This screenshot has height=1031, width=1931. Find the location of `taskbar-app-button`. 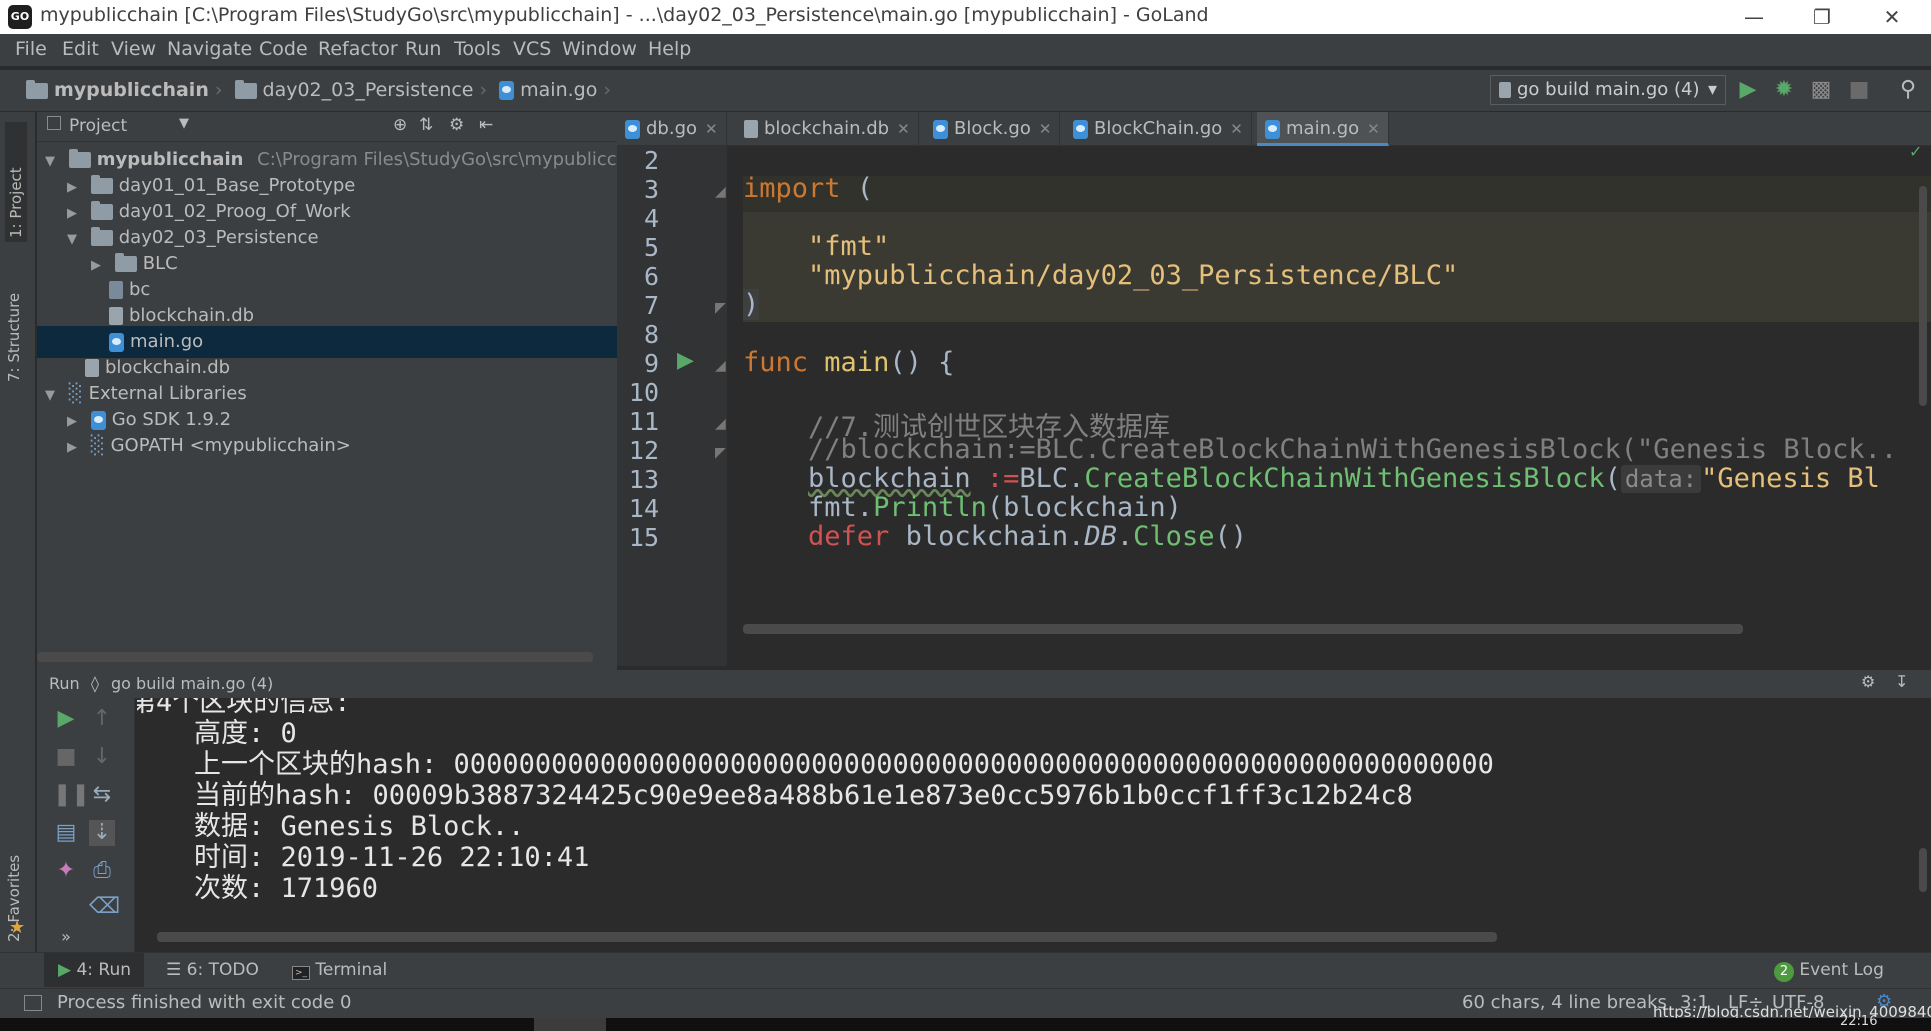

taskbar-app-button is located at coordinates (570, 1024).